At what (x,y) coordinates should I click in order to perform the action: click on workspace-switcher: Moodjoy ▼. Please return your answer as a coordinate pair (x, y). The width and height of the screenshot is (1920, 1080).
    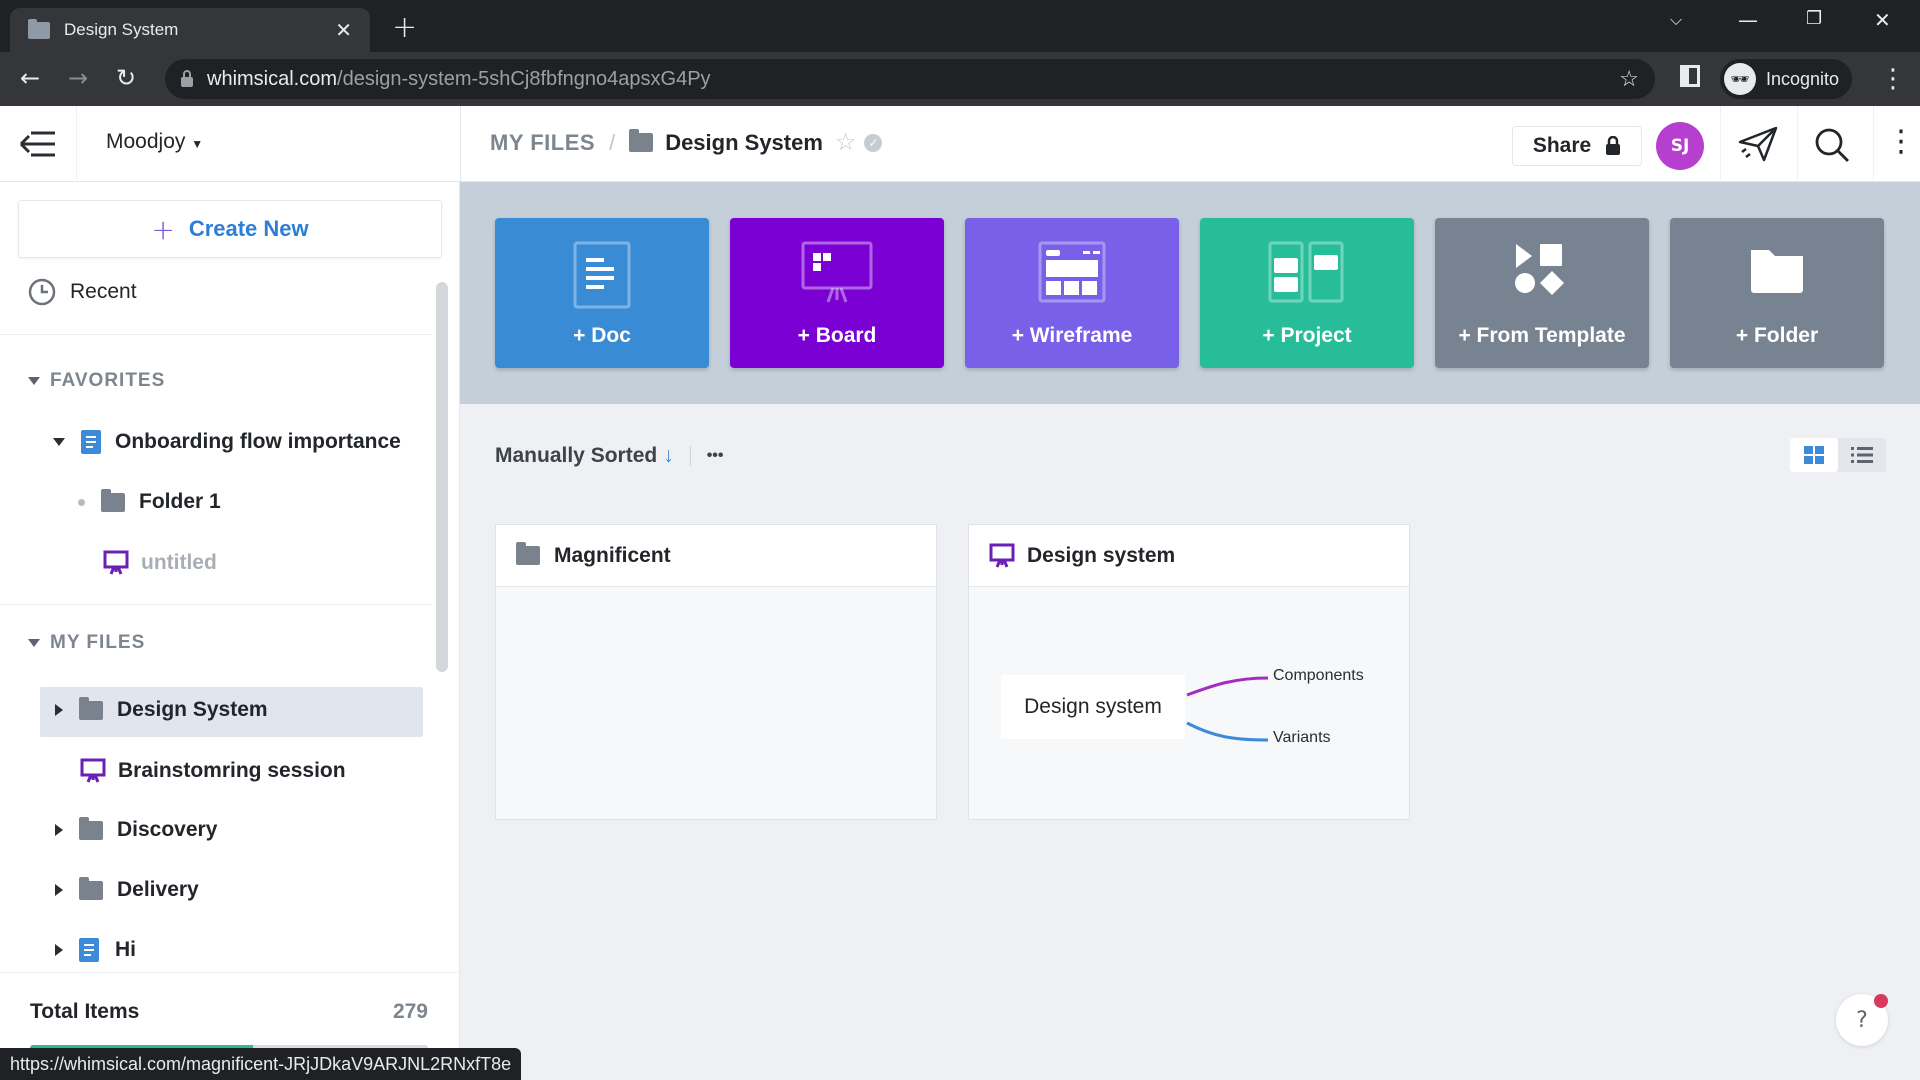
    Looking at the image, I should click on (154, 142).